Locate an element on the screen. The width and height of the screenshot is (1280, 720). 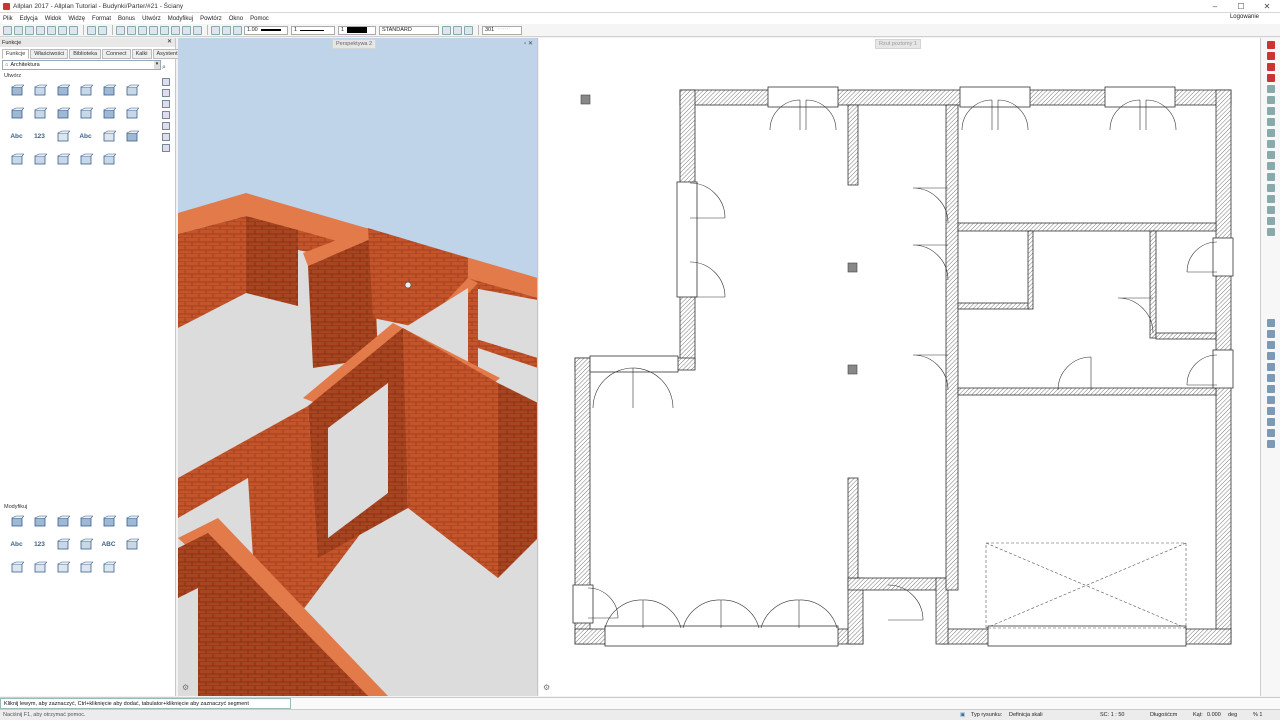
dimension-tool-icon is located at coordinates (131, 113).